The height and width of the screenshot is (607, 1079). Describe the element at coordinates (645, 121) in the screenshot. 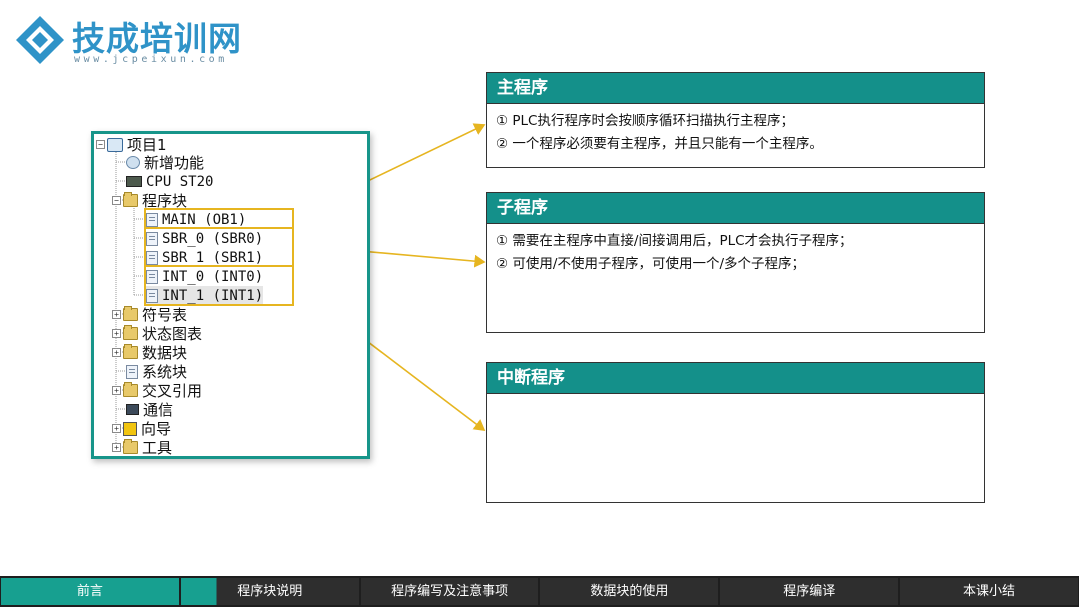

I see `main-program-line-1: ① PLC执行程序时会按顺序循环扫描执行主程序；` at that location.